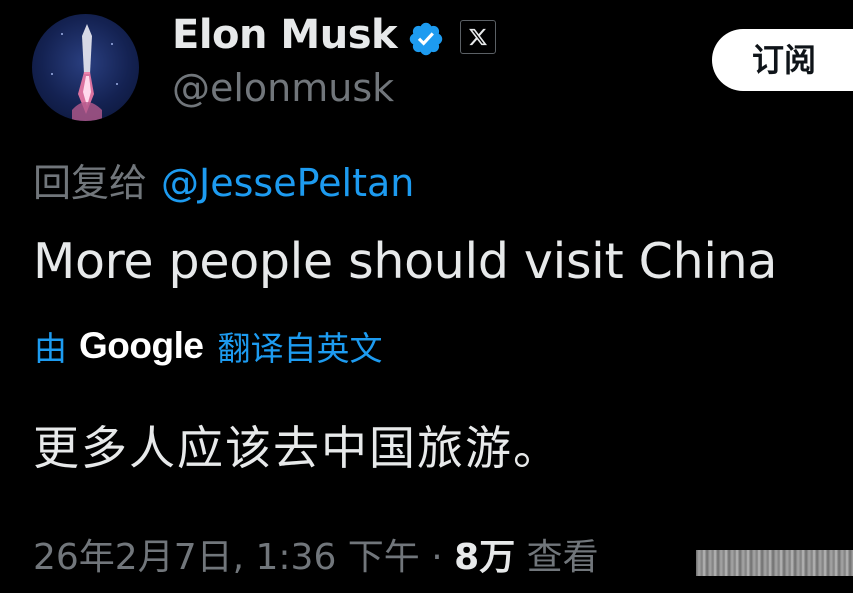  I want to click on subscribe-button: 订阅, so click(782, 60).